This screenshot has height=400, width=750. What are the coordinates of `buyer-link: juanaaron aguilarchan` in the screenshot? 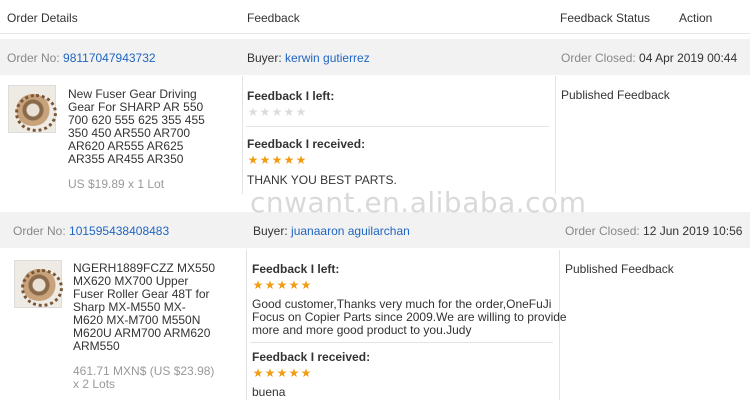 It's located at (350, 231).